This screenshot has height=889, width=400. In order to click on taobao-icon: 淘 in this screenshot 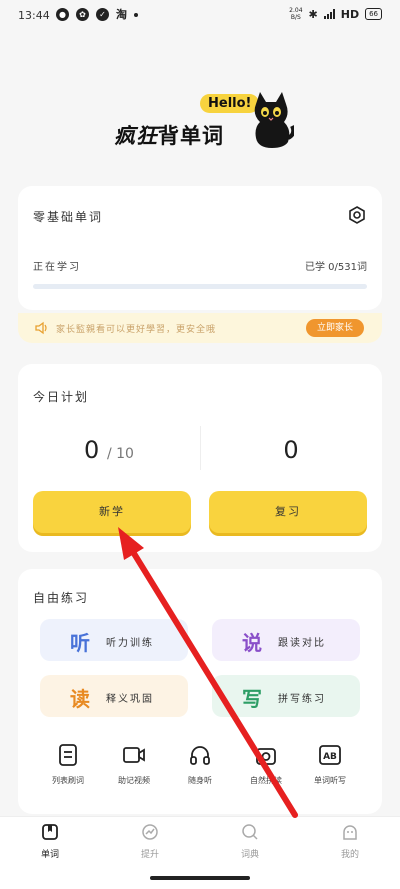, I will do `click(121, 14)`.